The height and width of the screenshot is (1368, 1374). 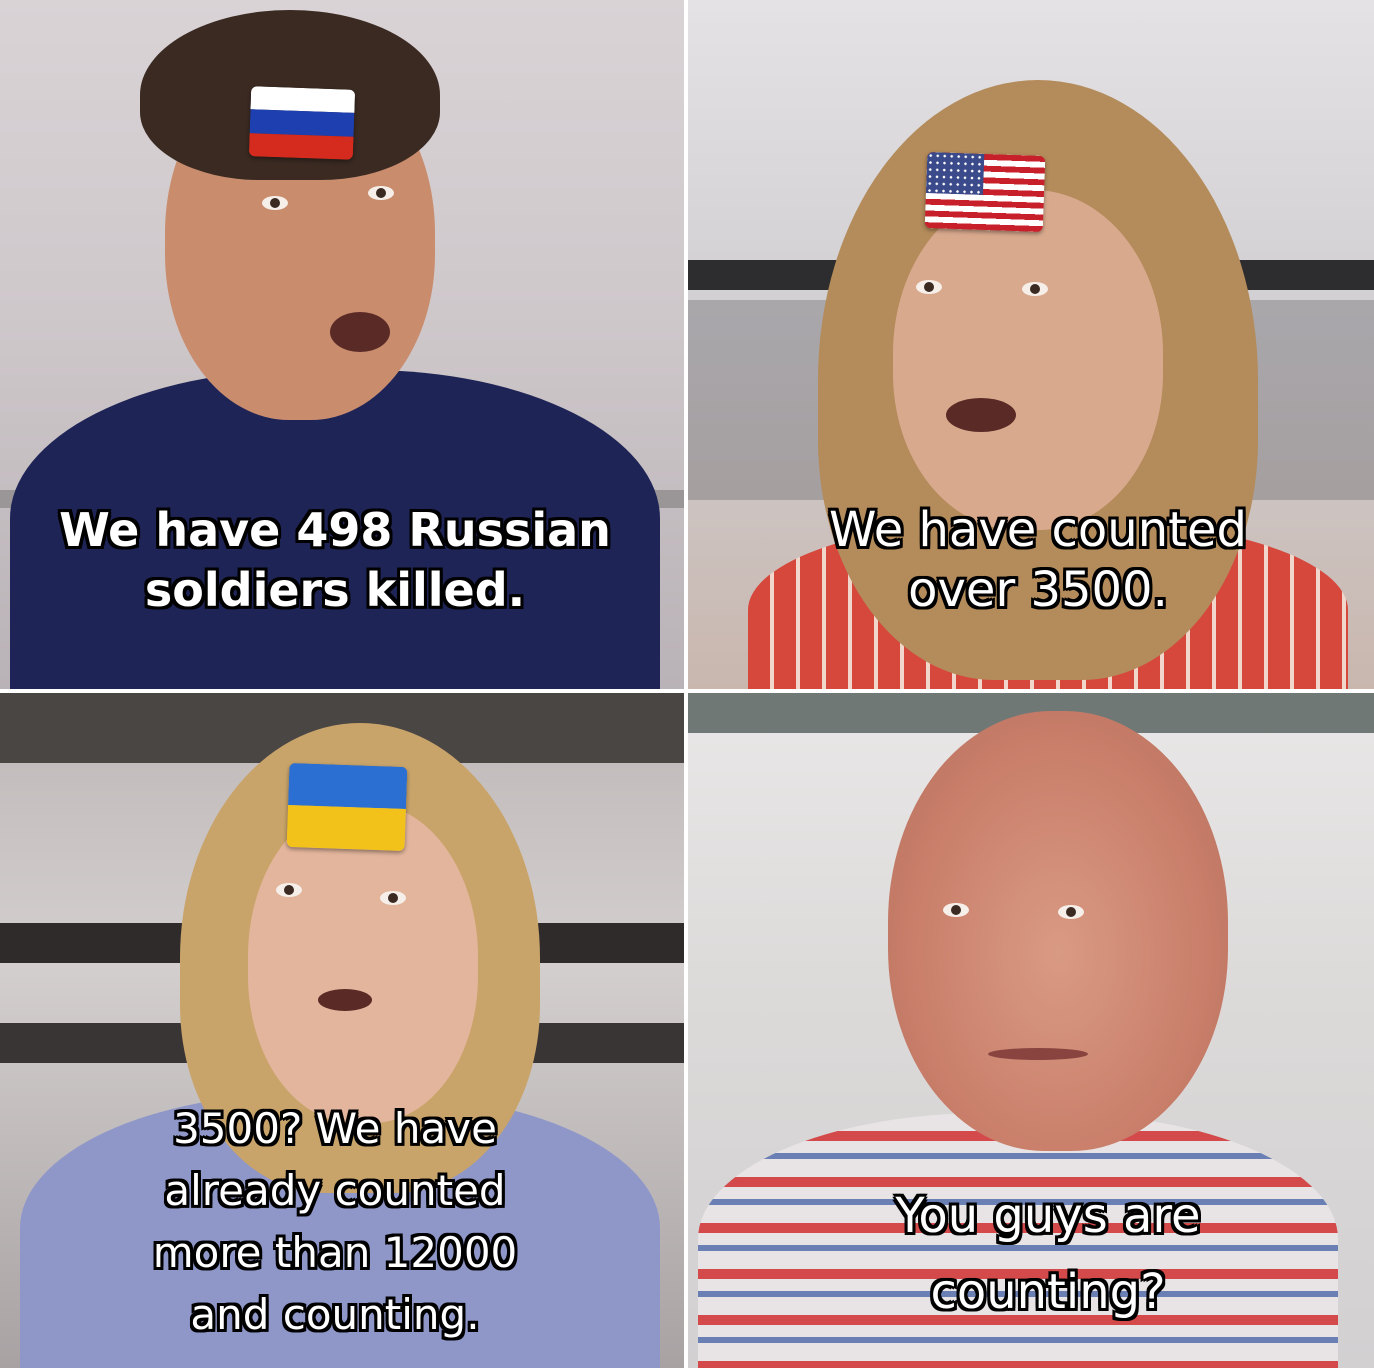 What do you see at coordinates (275, 203) in the screenshot?
I see `man-left-eye` at bounding box center [275, 203].